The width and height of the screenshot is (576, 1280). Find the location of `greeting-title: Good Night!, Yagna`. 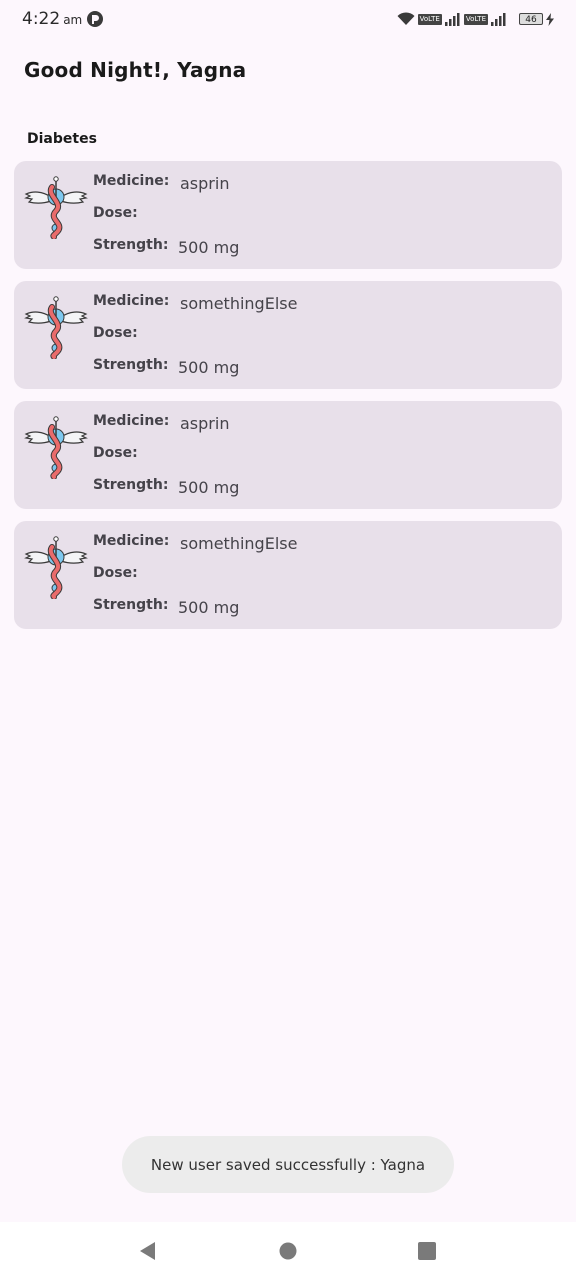

greeting-title: Good Night!, Yagna is located at coordinates (135, 70).